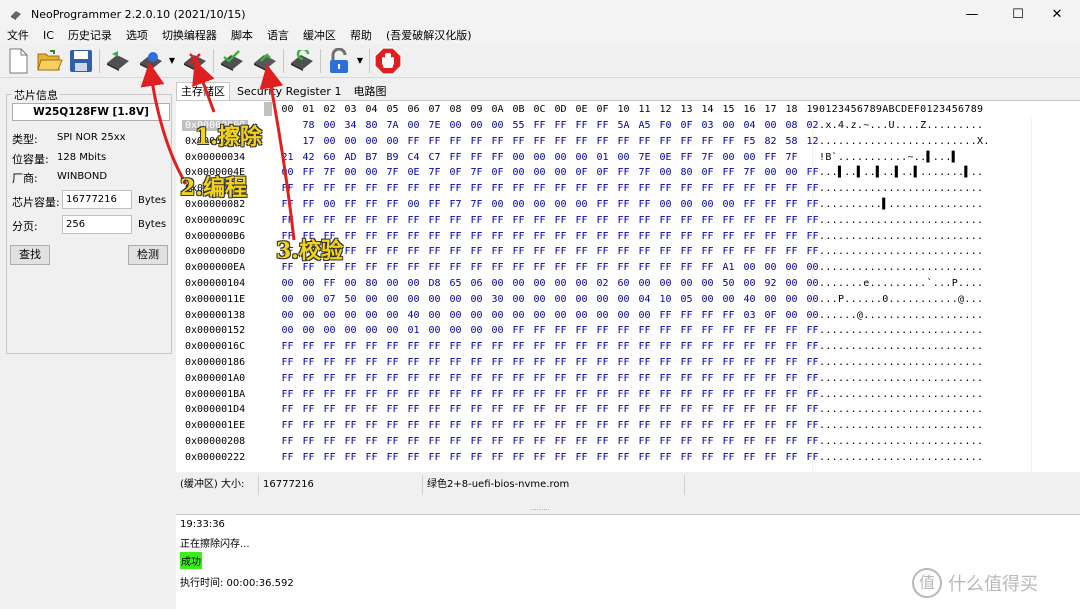 This screenshot has height=609, width=1080. Describe the element at coordinates (791, 125) in the screenshot. I see `hex-byte: 08` at that location.